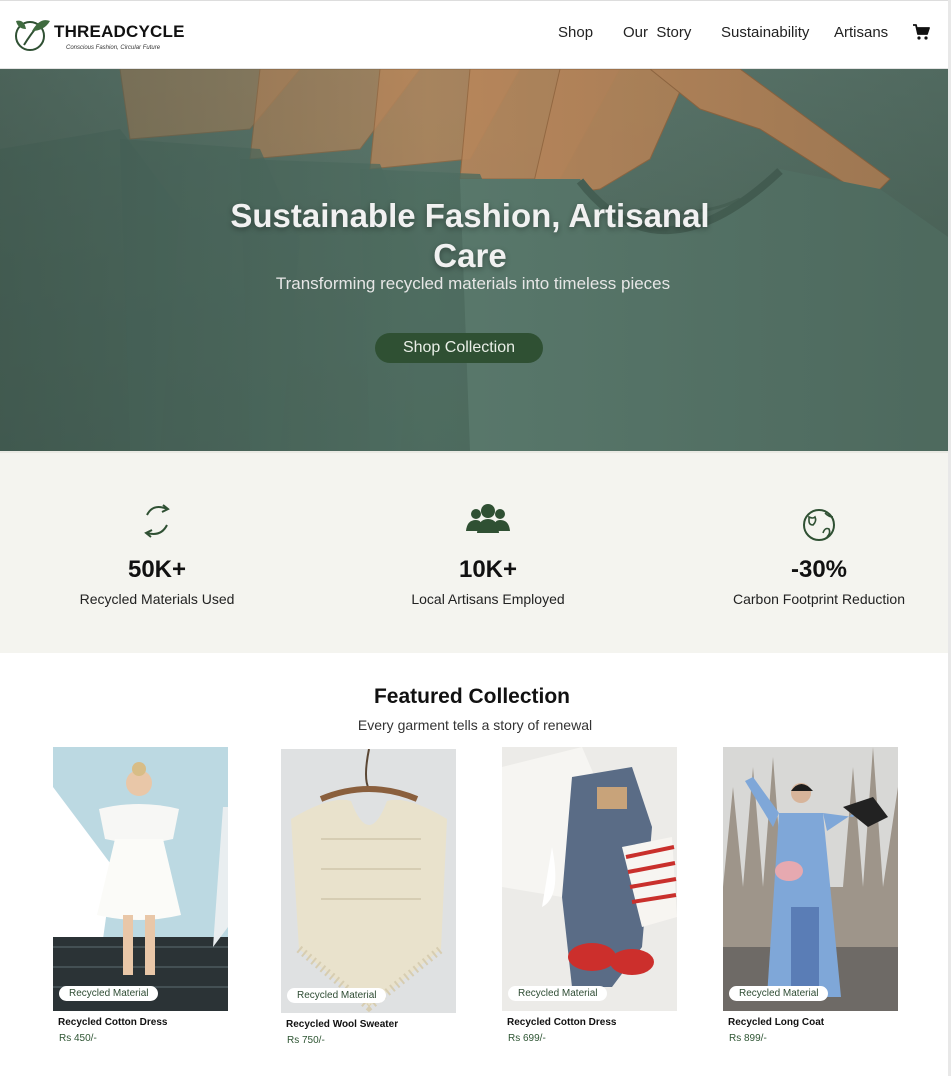  What do you see at coordinates (776, 1022) in the screenshot?
I see `product-name: Recycled Long Coat` at bounding box center [776, 1022].